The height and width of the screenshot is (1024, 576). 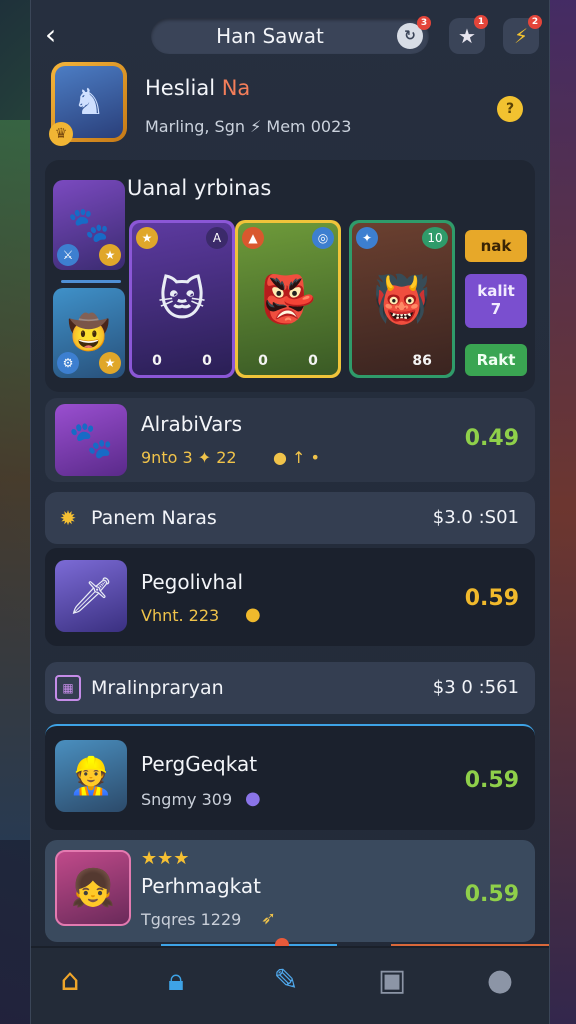 I want to click on panther-warrior-icon: 🐱 ★ A 0 0, so click(x=182, y=299).